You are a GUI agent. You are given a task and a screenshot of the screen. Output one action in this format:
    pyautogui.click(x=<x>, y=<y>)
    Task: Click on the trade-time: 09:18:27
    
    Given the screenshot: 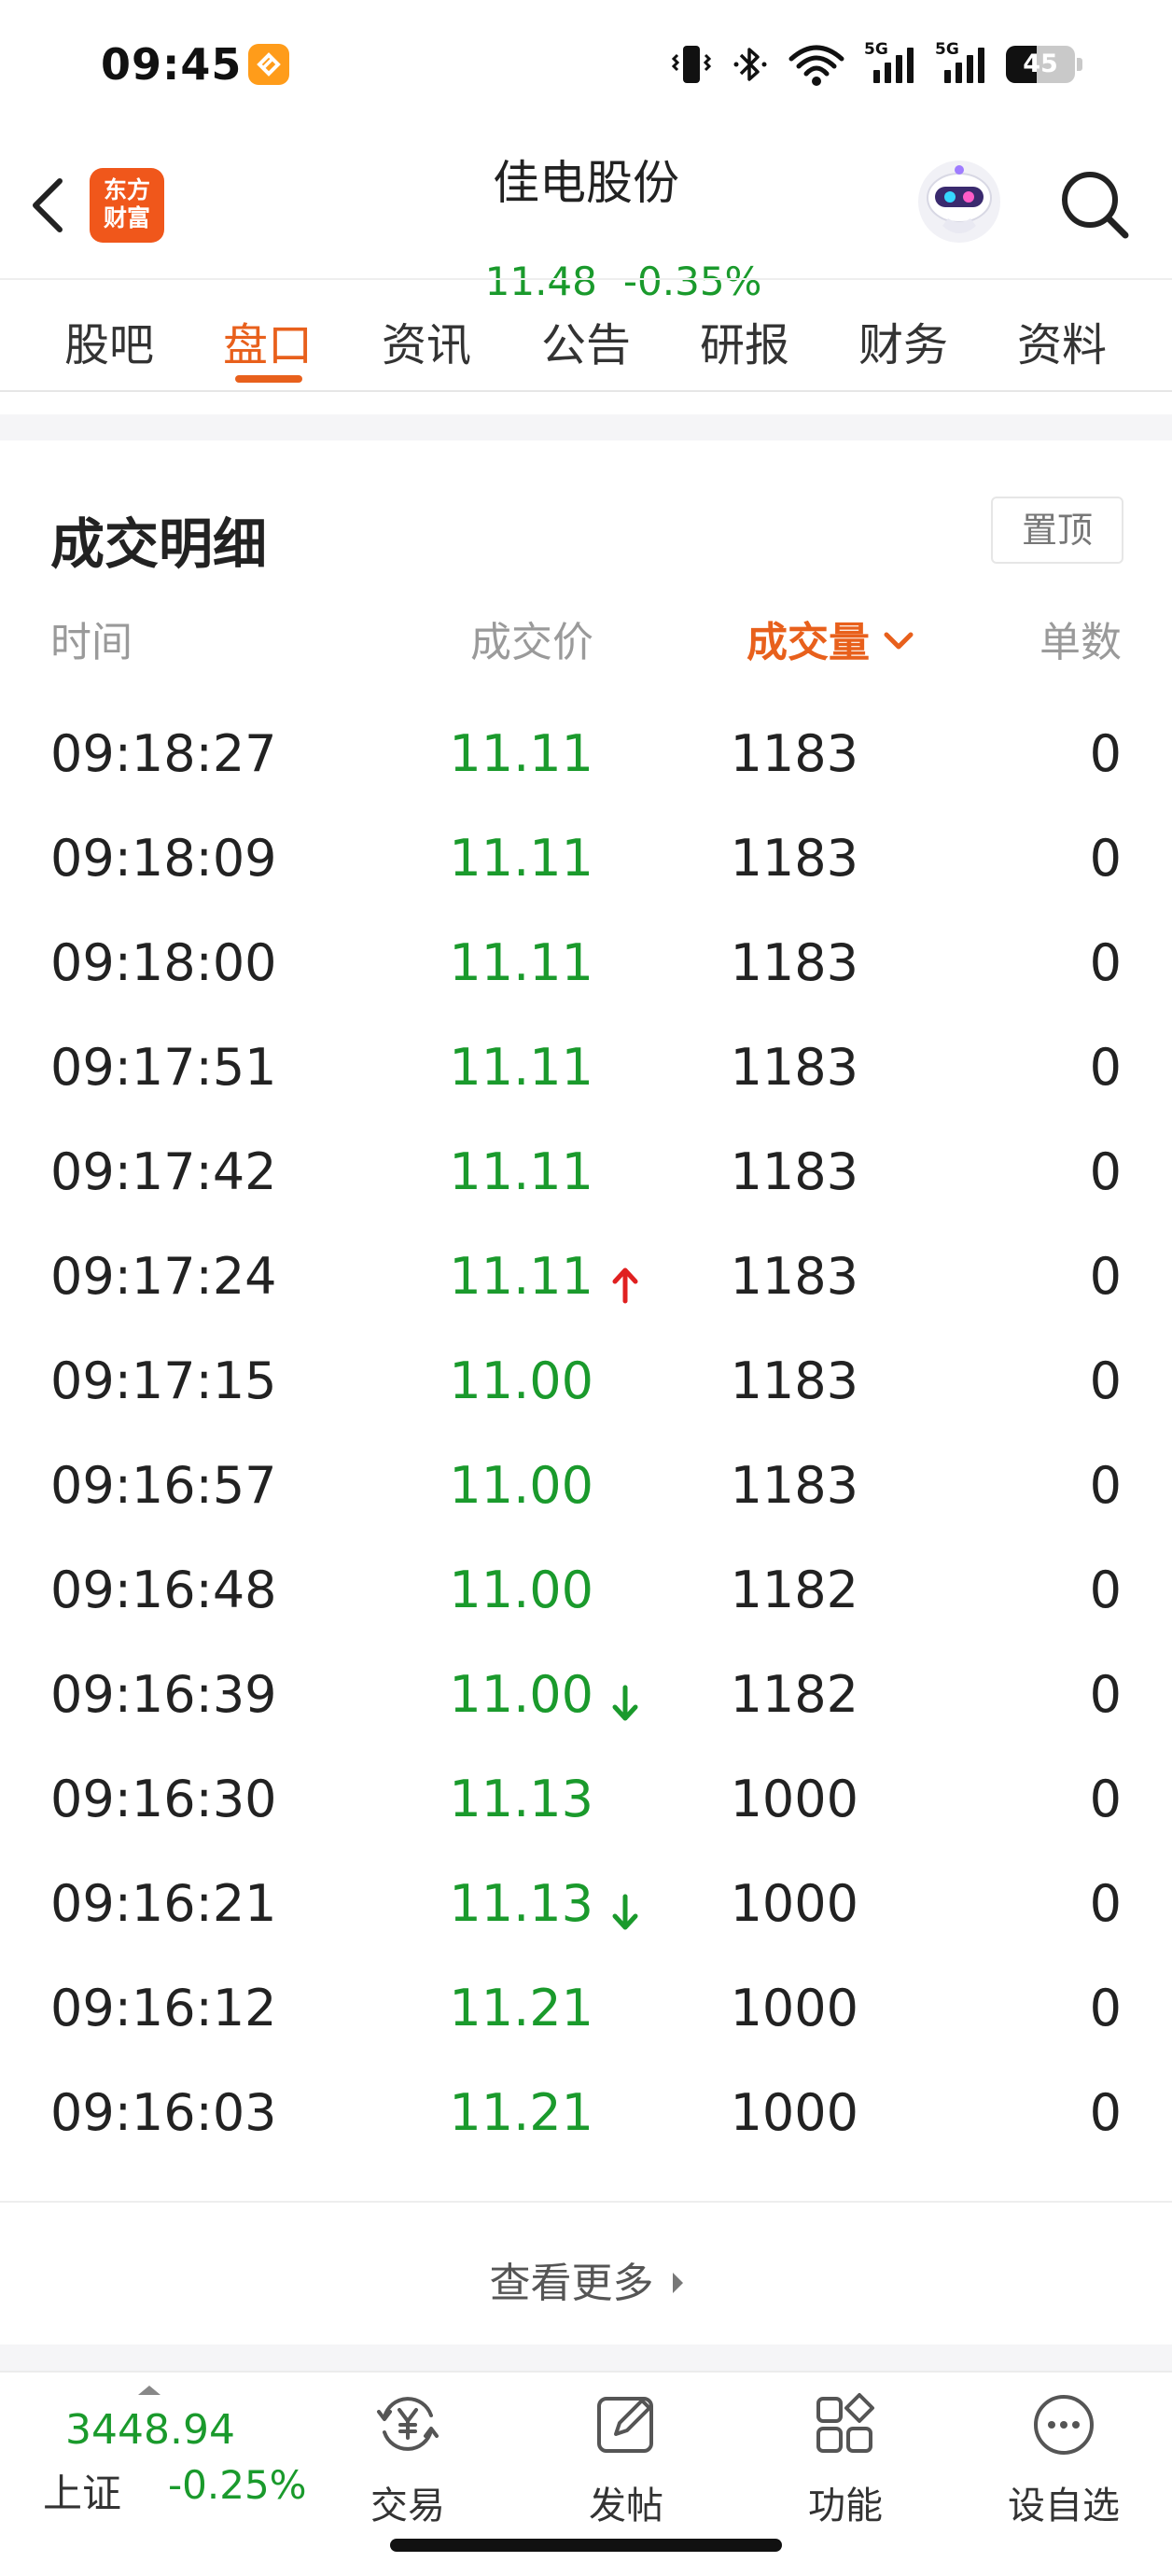 What is the action you would take?
    pyautogui.click(x=163, y=753)
    